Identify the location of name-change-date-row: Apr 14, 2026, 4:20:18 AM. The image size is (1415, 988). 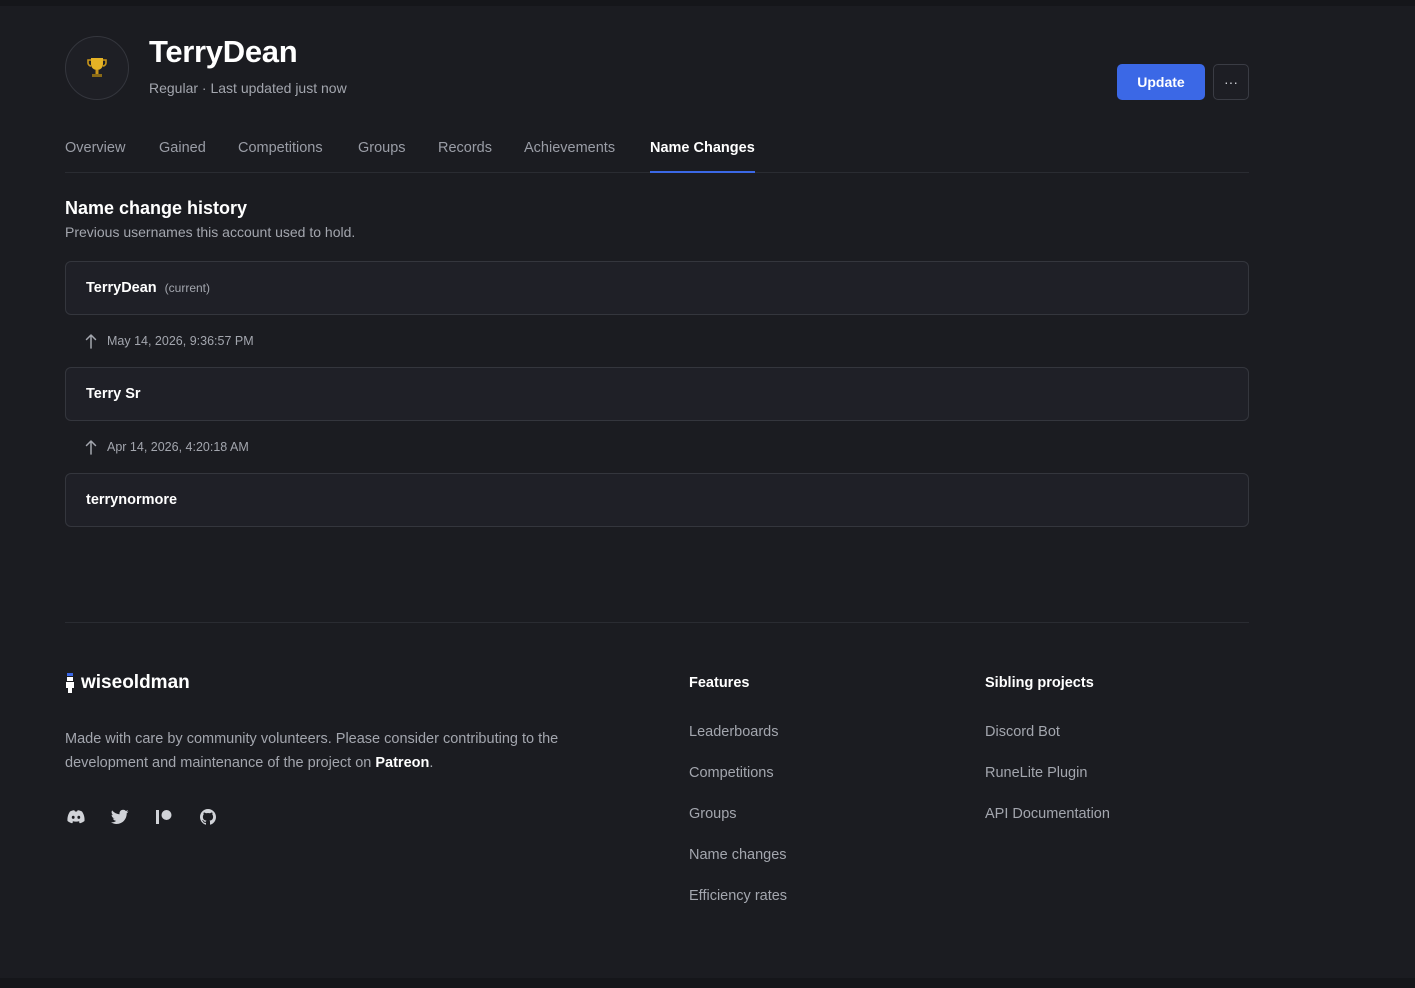
(167, 447).